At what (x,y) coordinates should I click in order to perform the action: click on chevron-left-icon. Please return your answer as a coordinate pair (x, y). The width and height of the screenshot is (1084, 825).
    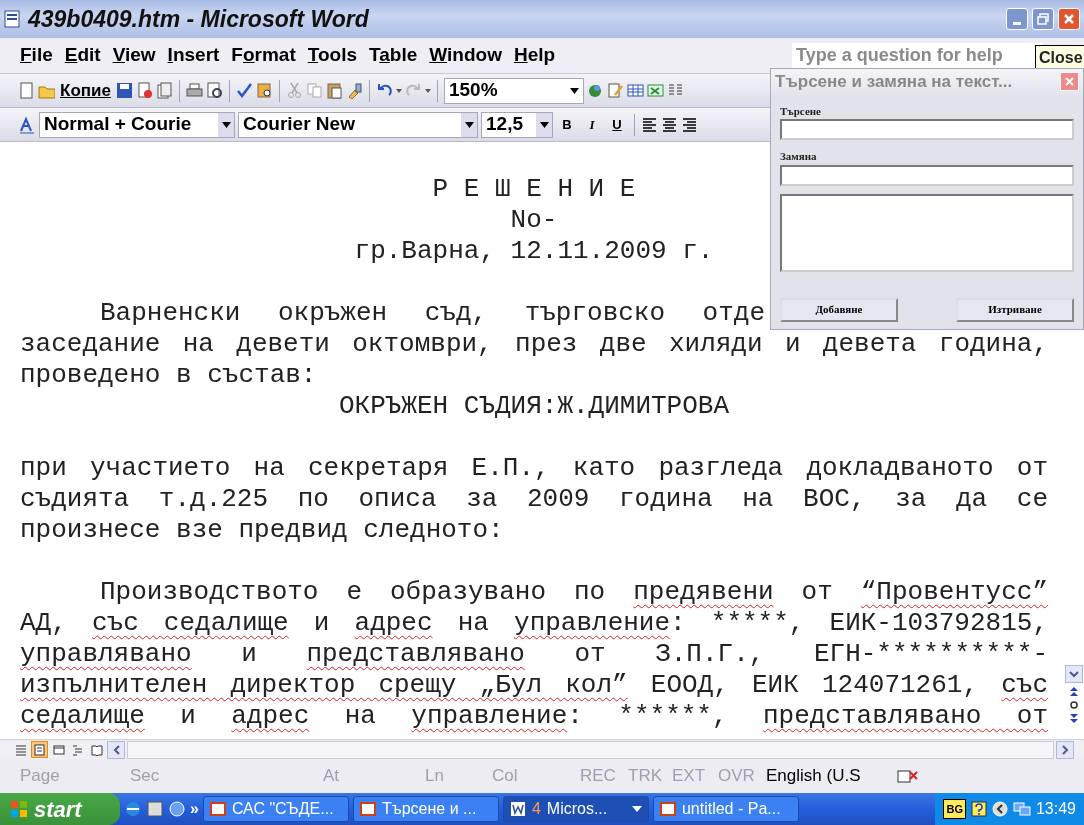
    Looking at the image, I should click on (116, 749).